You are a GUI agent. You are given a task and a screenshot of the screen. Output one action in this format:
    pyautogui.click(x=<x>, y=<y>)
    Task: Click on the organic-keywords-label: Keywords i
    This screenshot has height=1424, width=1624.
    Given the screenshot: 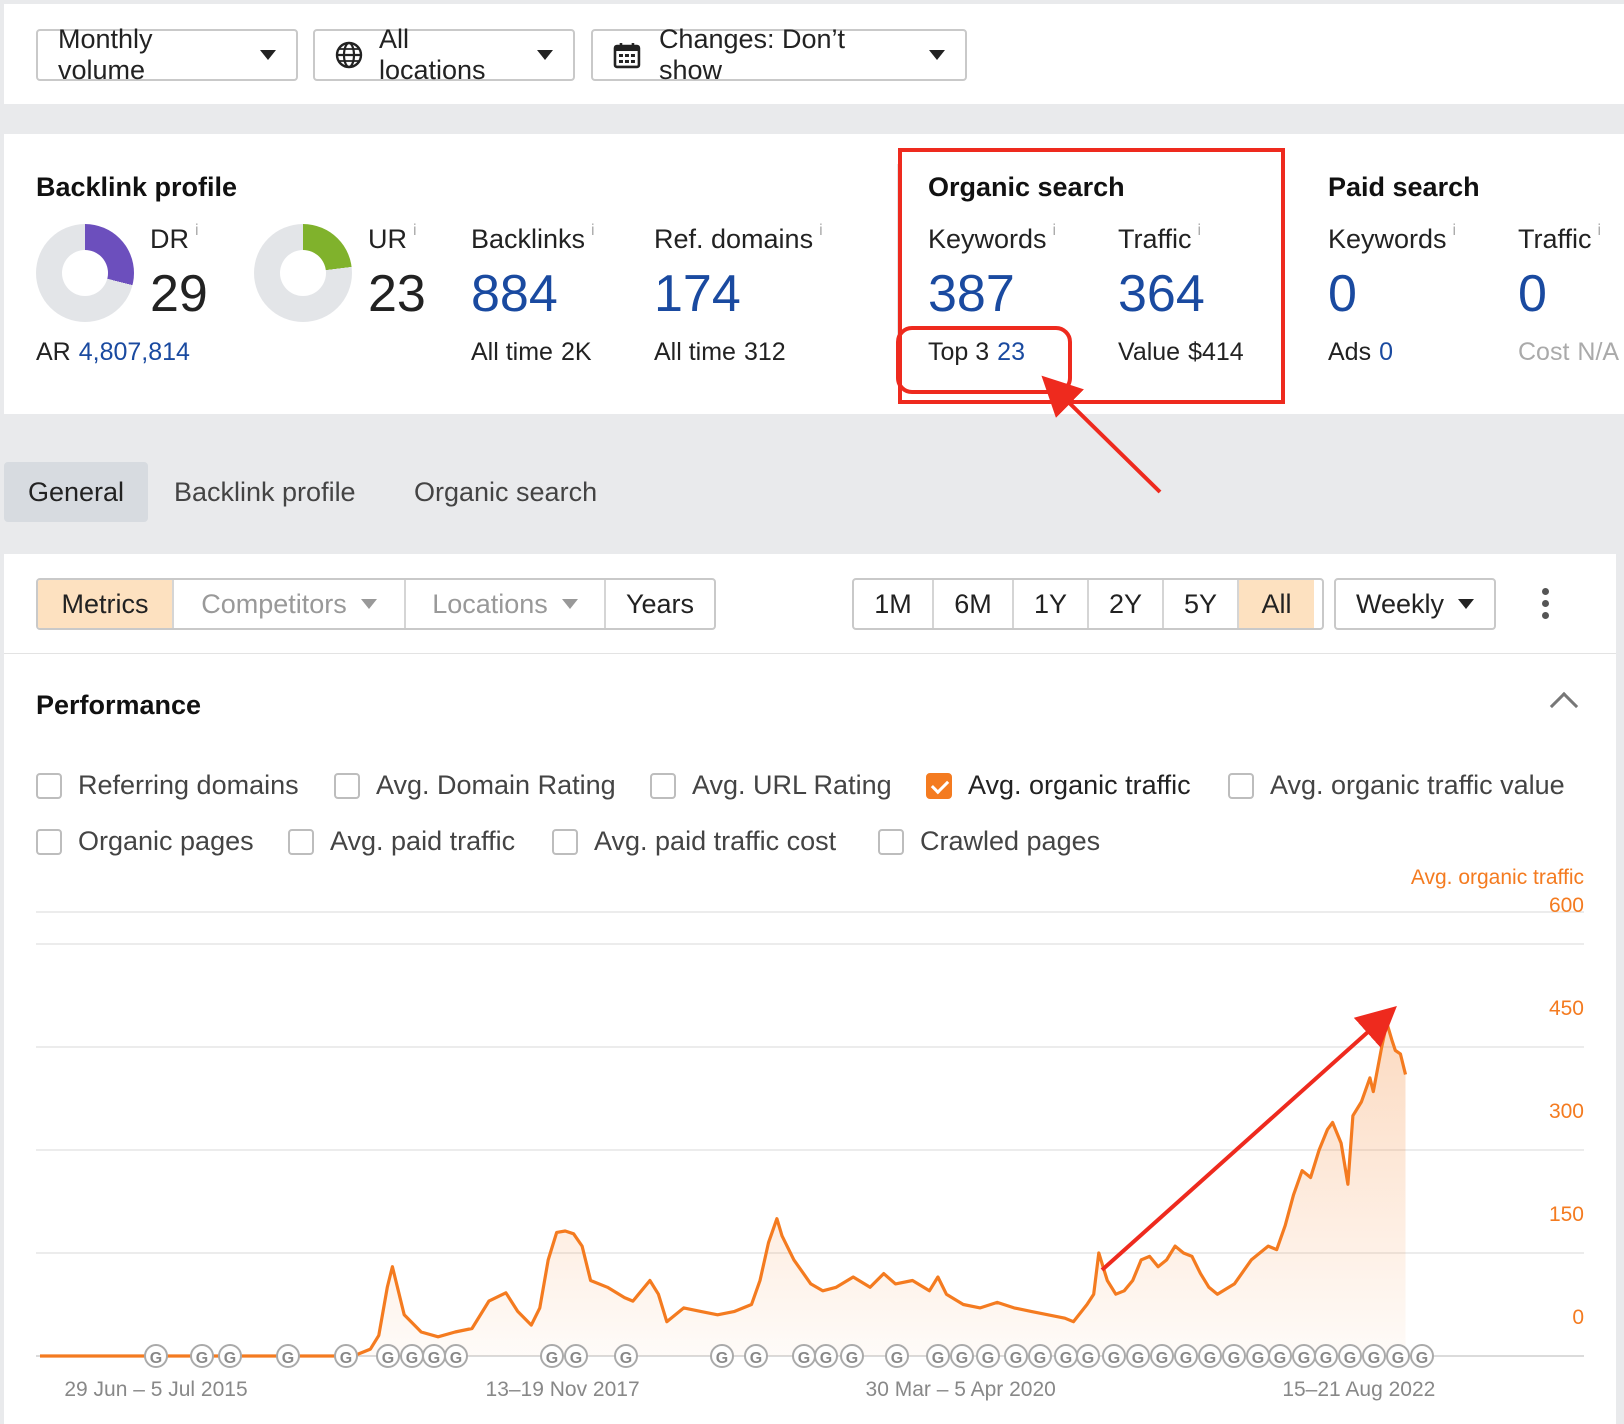 What is the action you would take?
    pyautogui.click(x=992, y=238)
    